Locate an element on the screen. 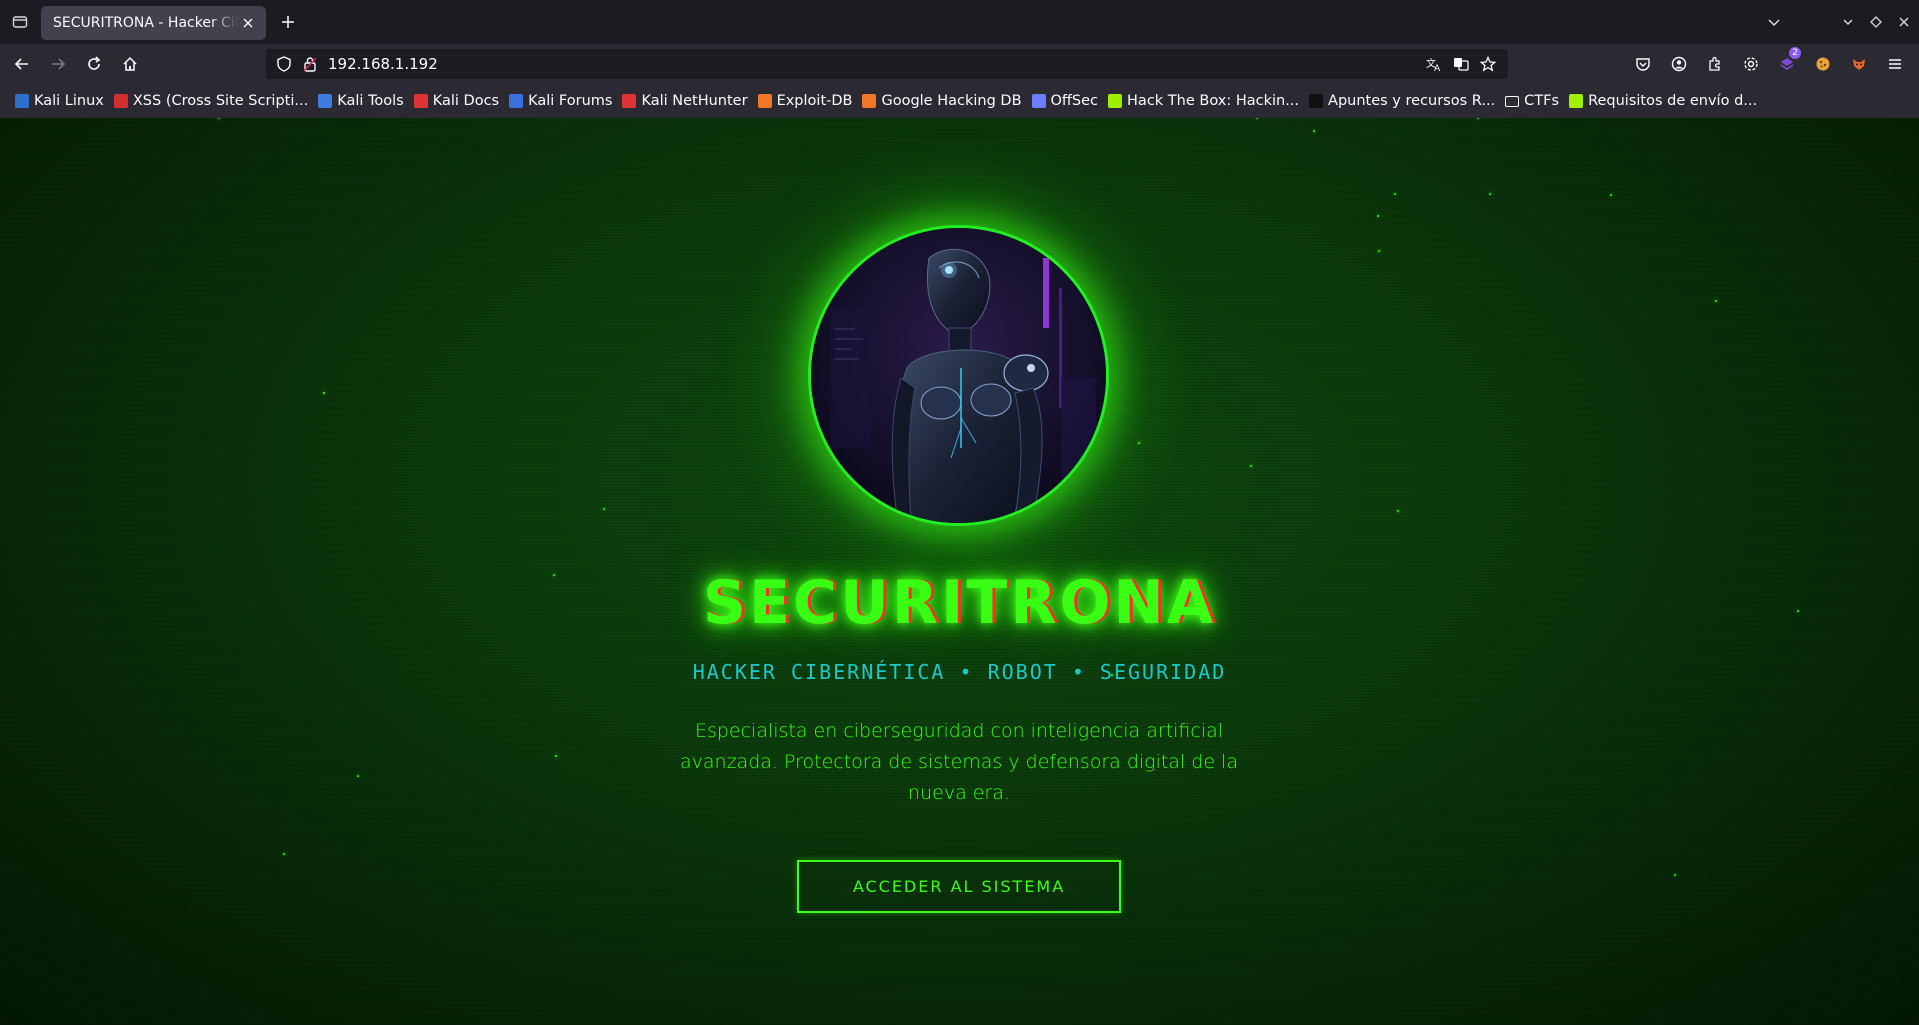  access-system-button: ACCEDER AL SISTEMA is located at coordinates (959, 886).